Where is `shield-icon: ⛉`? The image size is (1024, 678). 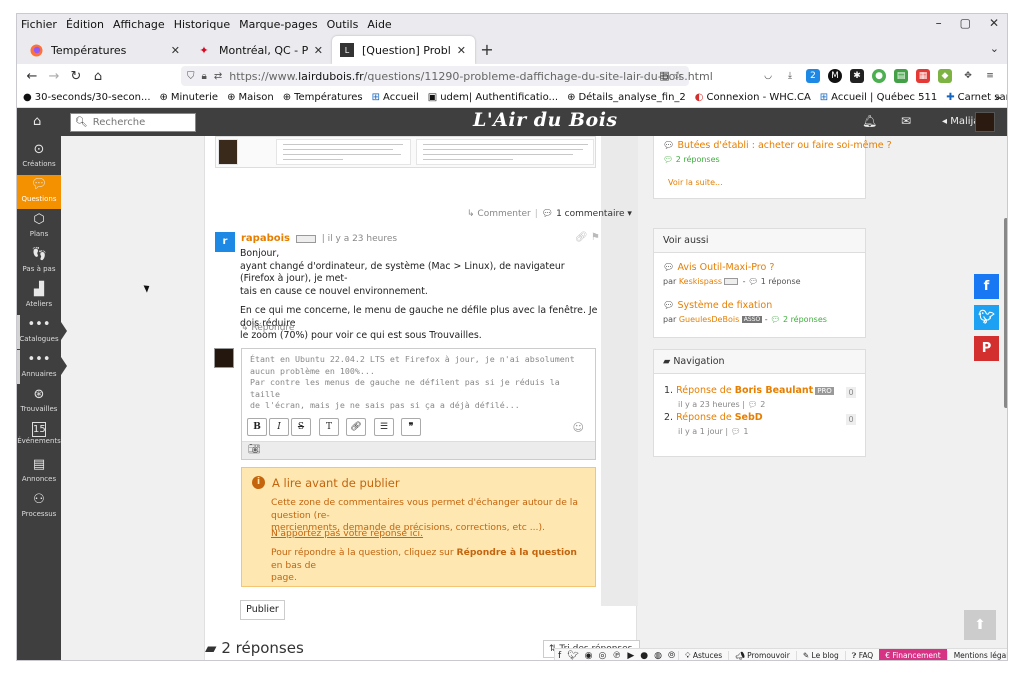
shield-icon: ⛉ is located at coordinates (191, 76).